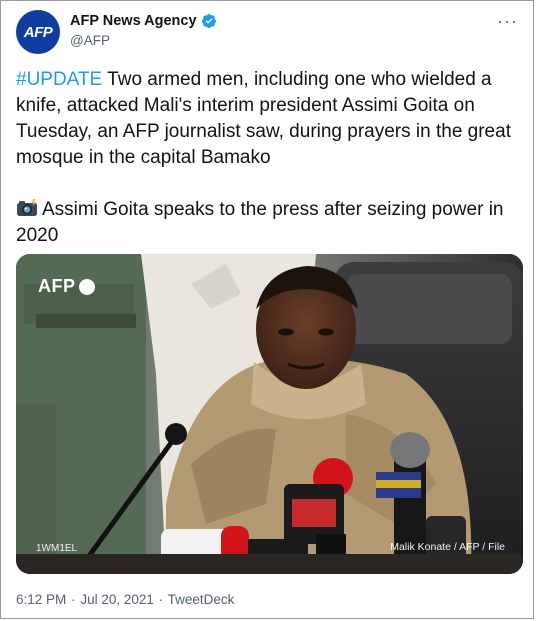 The width and height of the screenshot is (536, 621). I want to click on avatar-label: AFP, so click(38, 32).